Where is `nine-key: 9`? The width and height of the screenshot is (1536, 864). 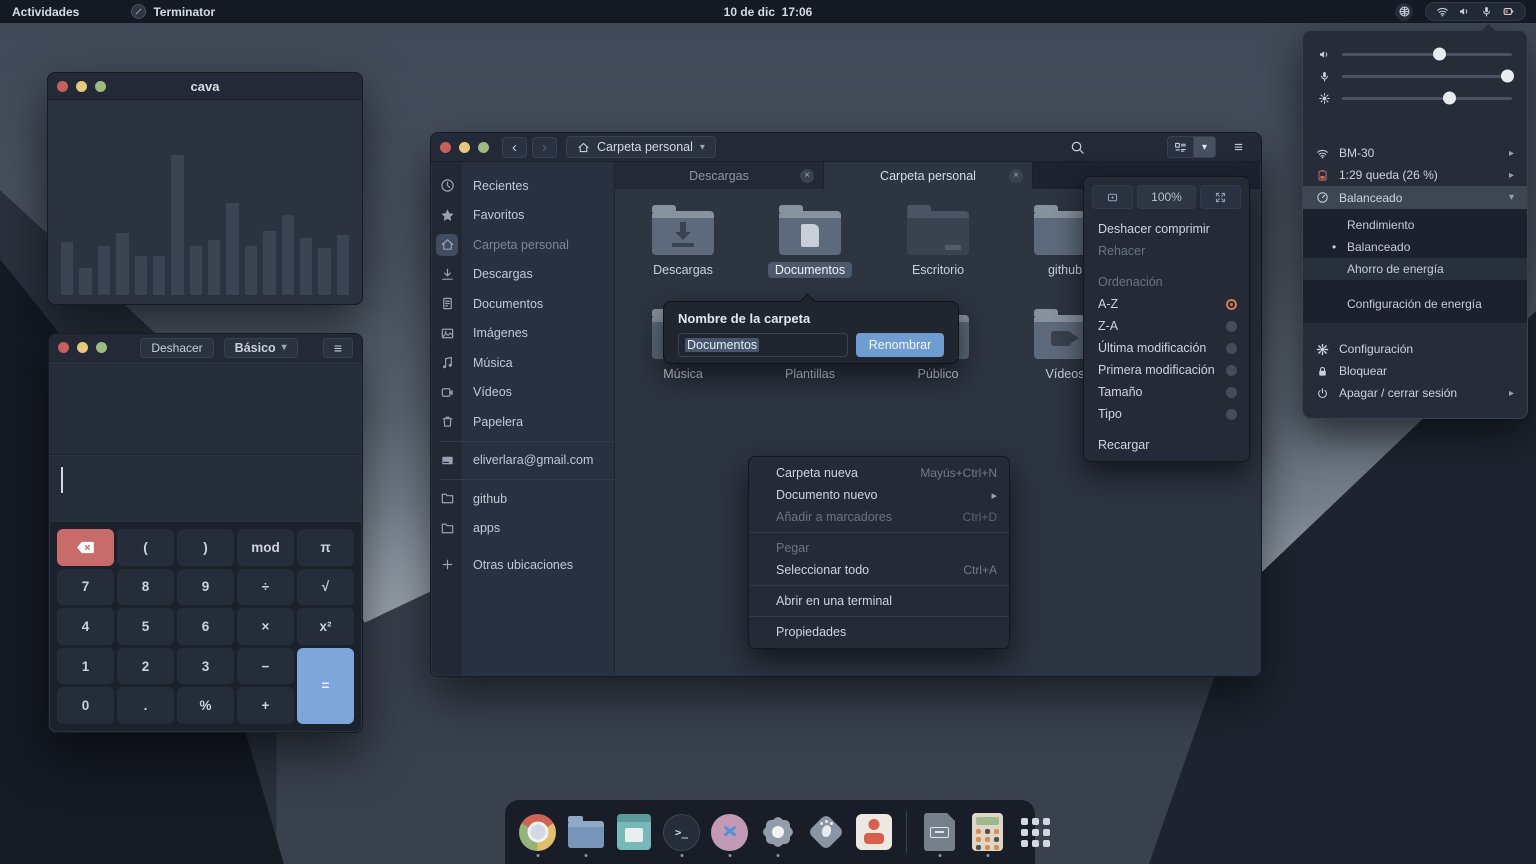
nine-key: 9 is located at coordinates (205, 587).